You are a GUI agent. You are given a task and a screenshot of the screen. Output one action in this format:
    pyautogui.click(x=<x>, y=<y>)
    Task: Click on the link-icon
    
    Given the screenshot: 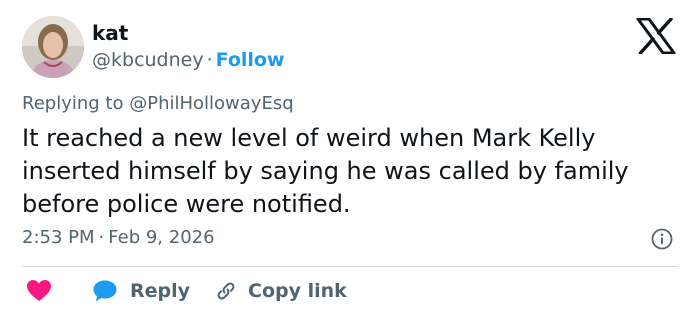 What is the action you would take?
    pyautogui.click(x=226, y=291)
    